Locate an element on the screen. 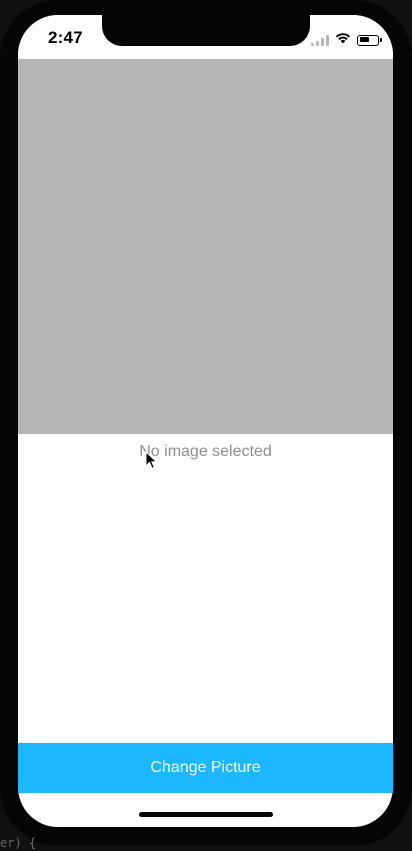 The width and height of the screenshot is (412, 851). battery-icon is located at coordinates (369, 40).